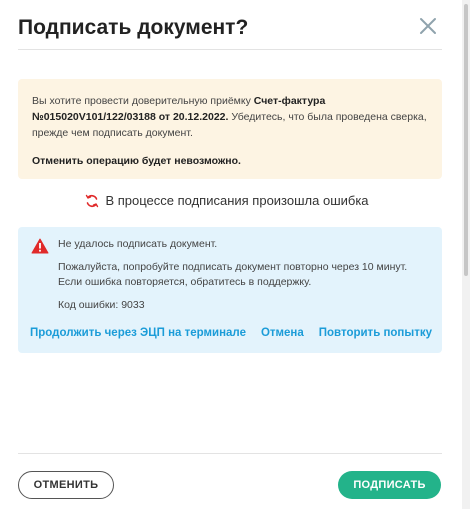  I want to click on error-line-1: Не удалось подписать документ., so click(138, 244).